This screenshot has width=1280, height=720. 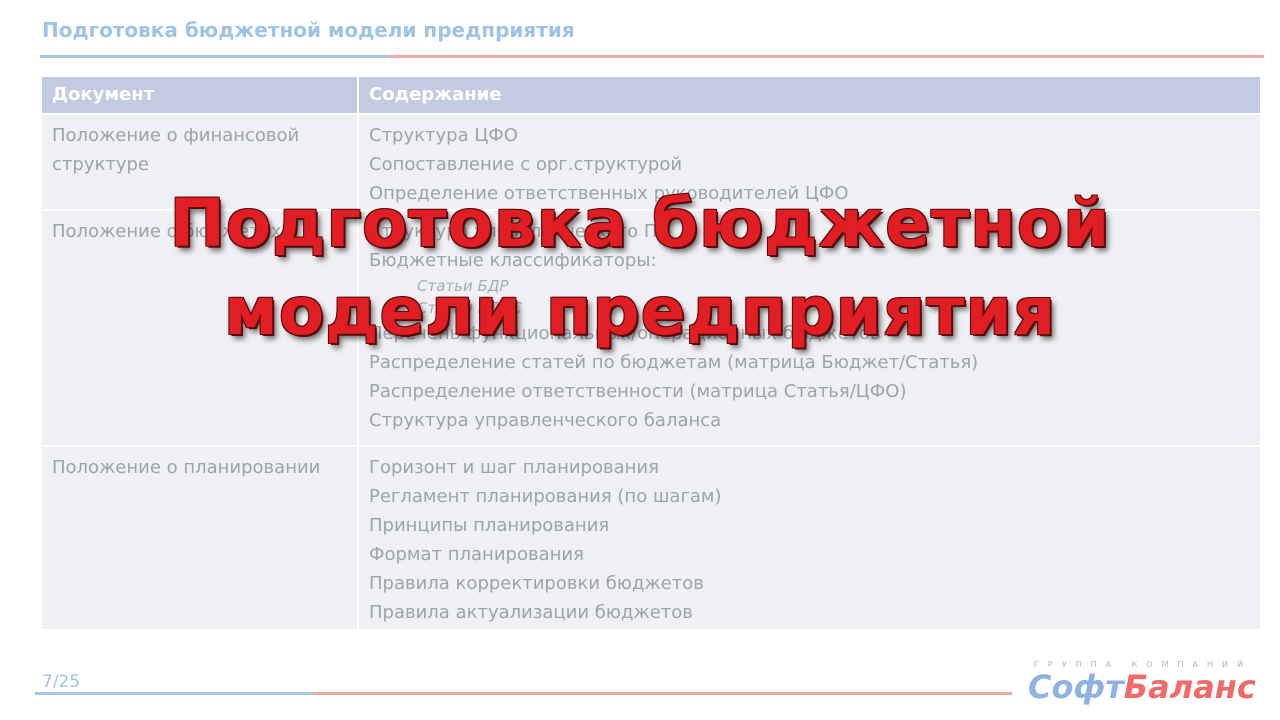 I want to click on content-item: Структура управленческого баланса, so click(x=545, y=420).